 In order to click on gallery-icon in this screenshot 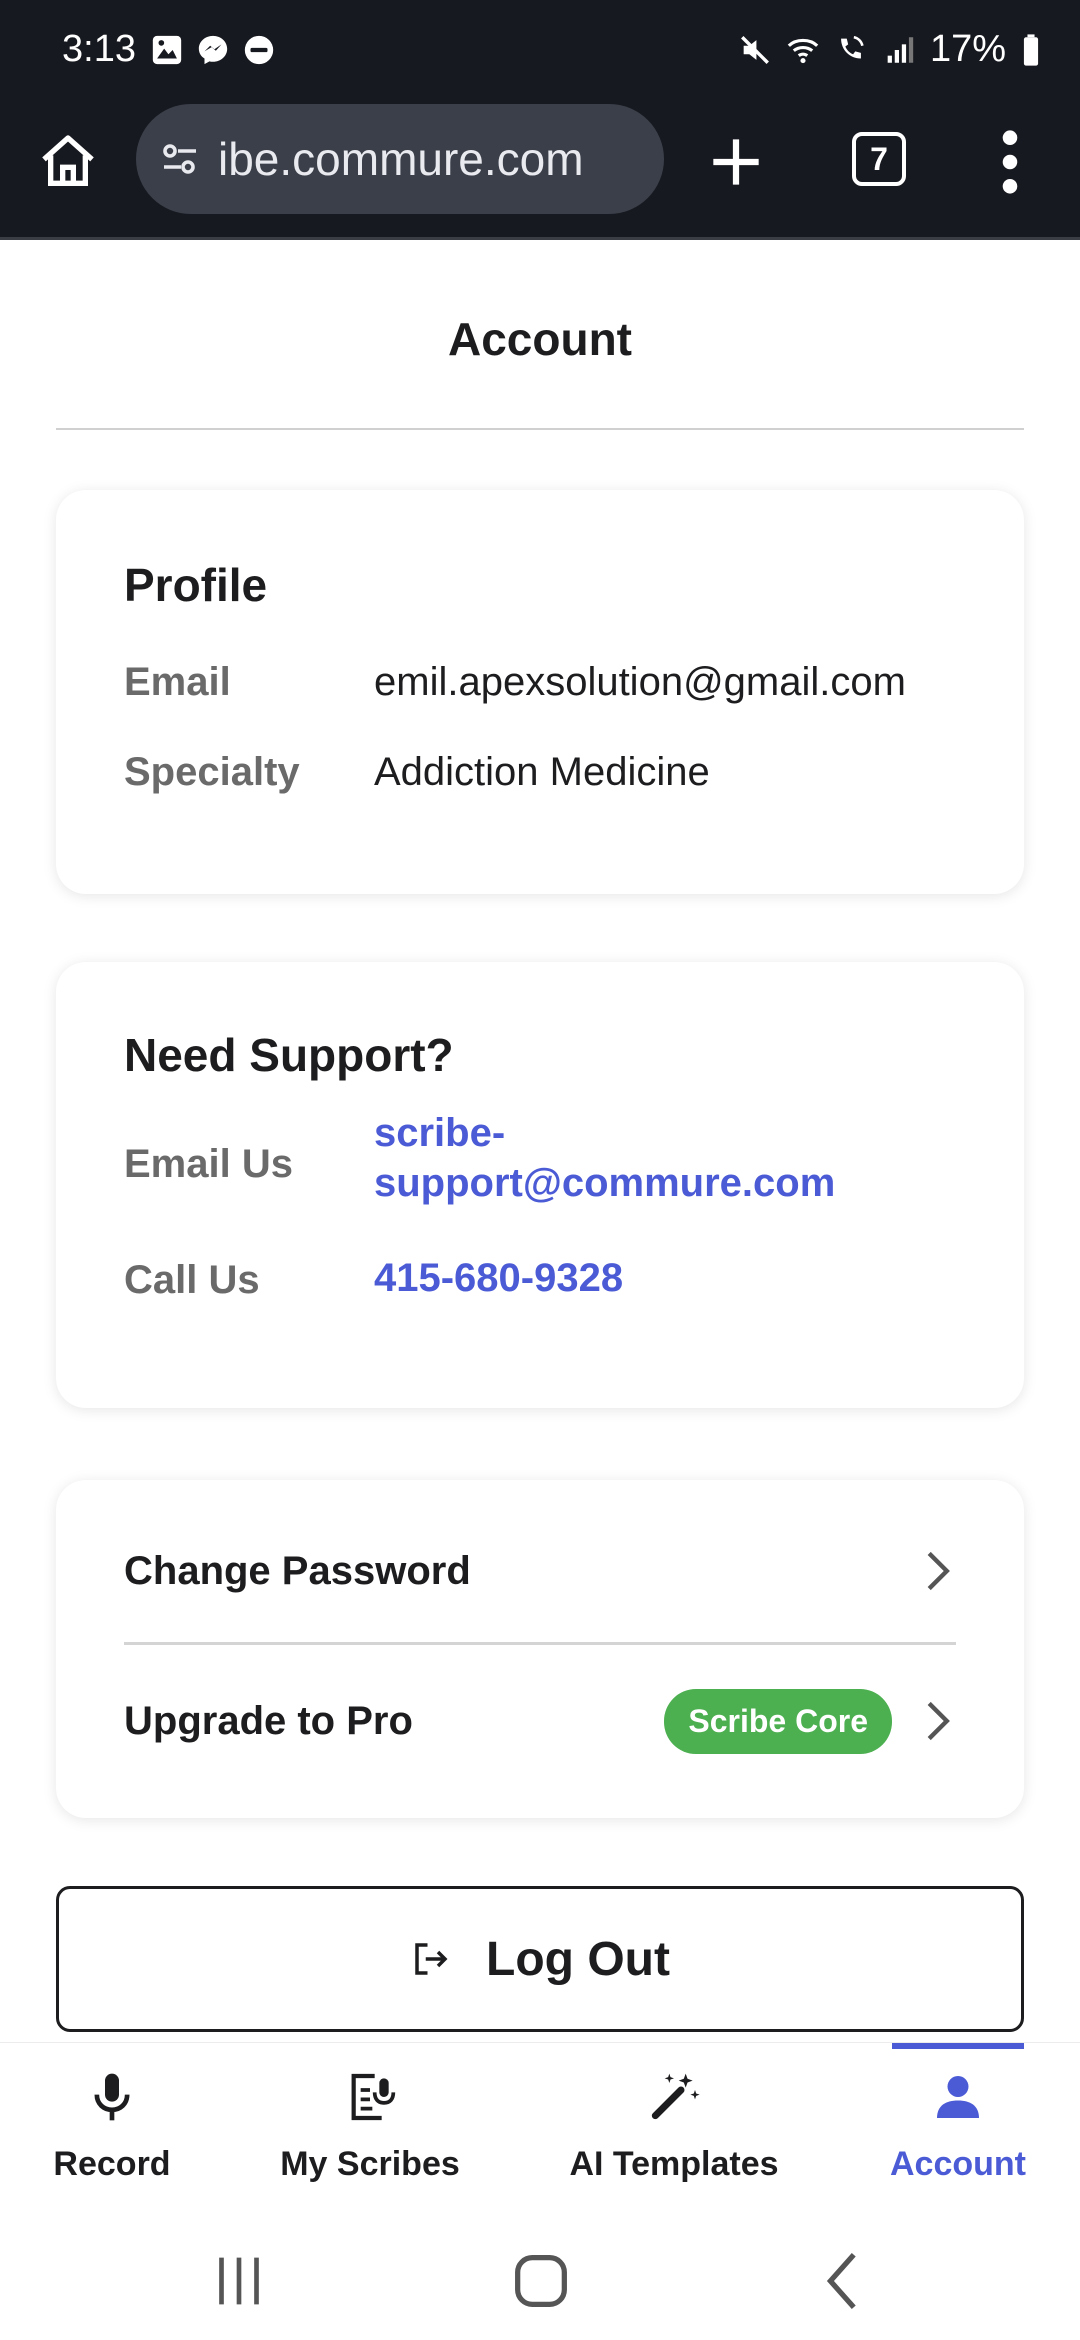, I will do `click(167, 50)`.